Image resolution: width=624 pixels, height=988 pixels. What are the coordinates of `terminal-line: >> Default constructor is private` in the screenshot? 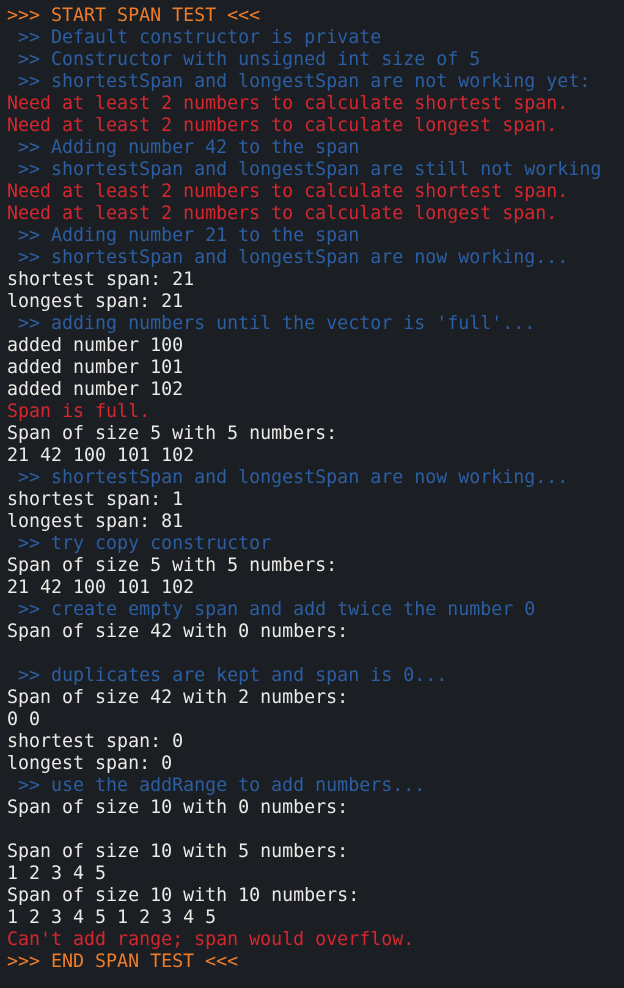 It's located at (194, 37).